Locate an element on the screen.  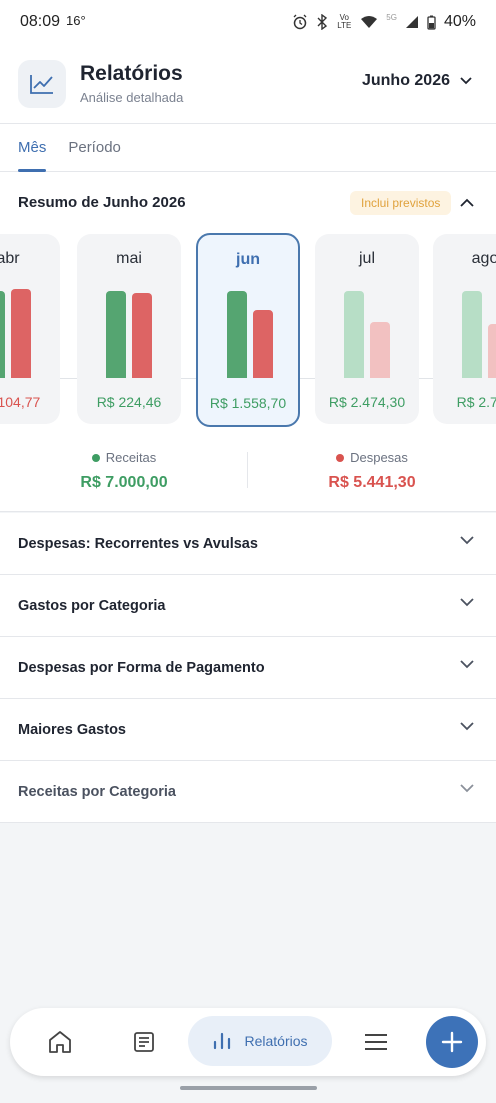
section-income-by-category: Receitas por Categoria is located at coordinates (248, 792).